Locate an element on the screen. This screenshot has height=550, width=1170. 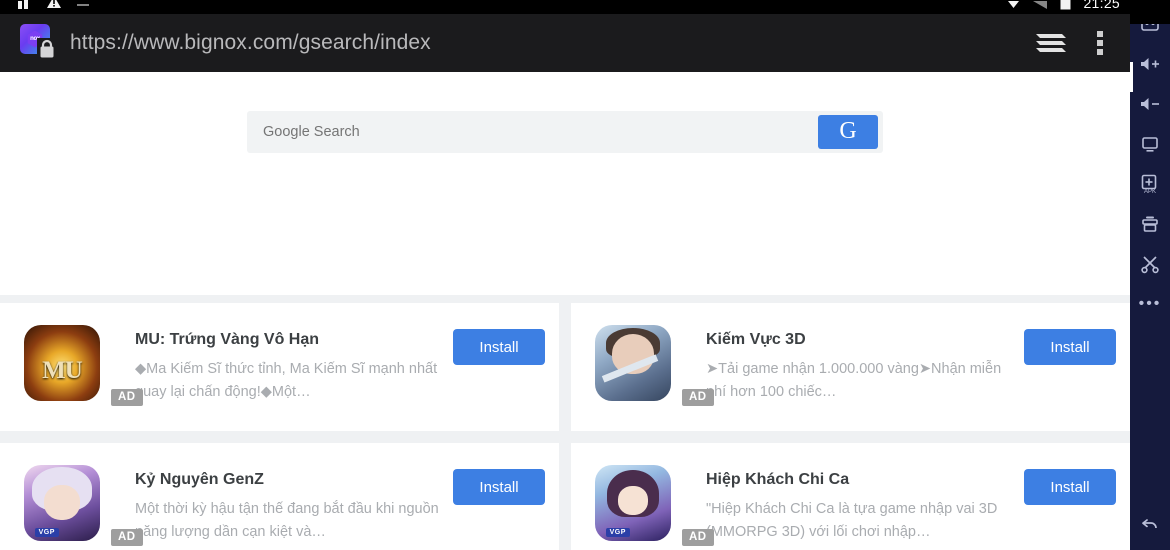
multi-instance-icon is located at coordinates (1150, 224).